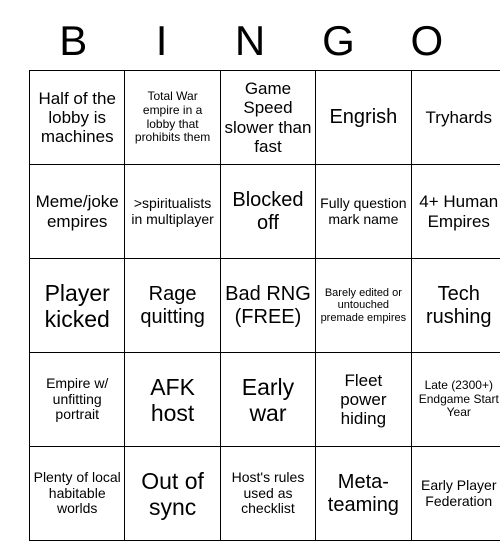  Describe the element at coordinates (363, 211) in the screenshot. I see `bingo-cell: Fully question mark name` at that location.